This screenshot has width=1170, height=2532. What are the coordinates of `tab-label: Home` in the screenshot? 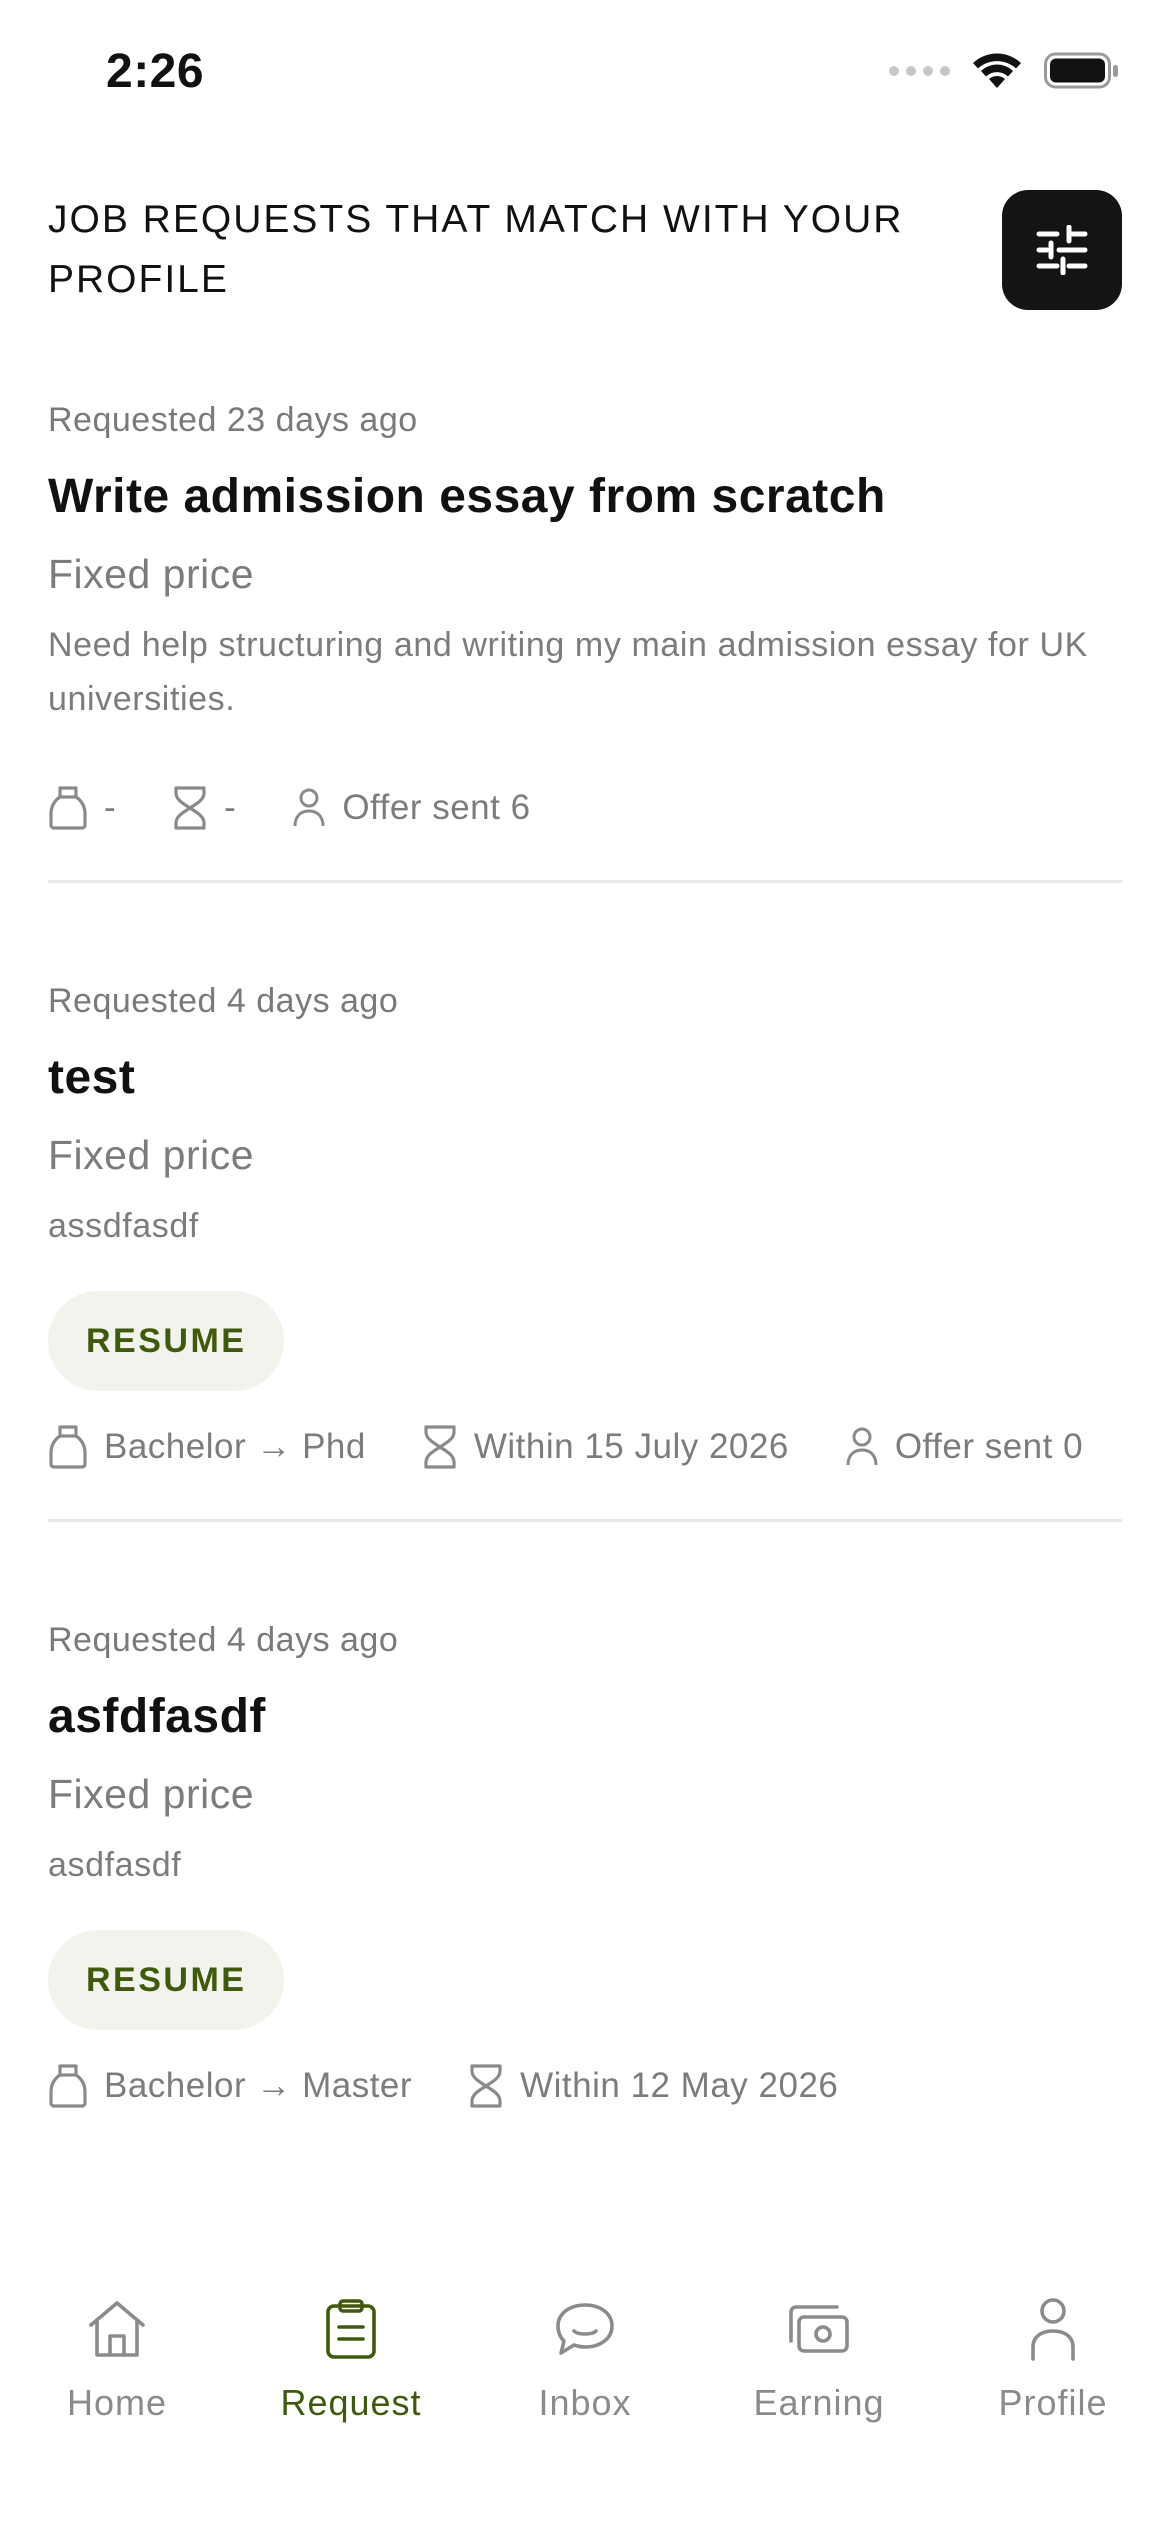 It's located at (117, 2402).